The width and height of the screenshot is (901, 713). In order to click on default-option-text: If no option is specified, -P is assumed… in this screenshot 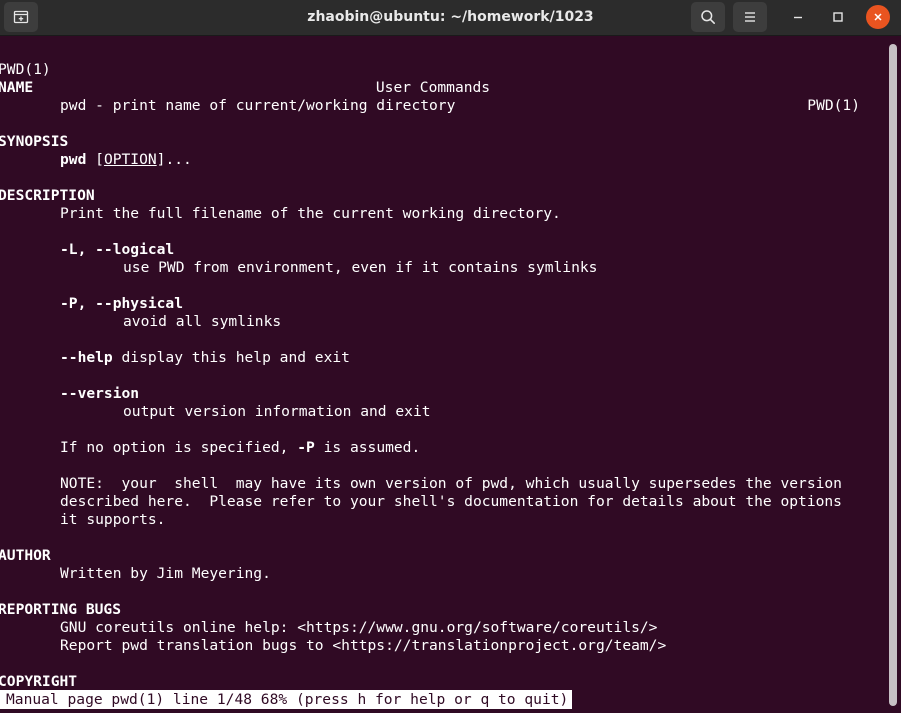, I will do `click(240, 448)`.